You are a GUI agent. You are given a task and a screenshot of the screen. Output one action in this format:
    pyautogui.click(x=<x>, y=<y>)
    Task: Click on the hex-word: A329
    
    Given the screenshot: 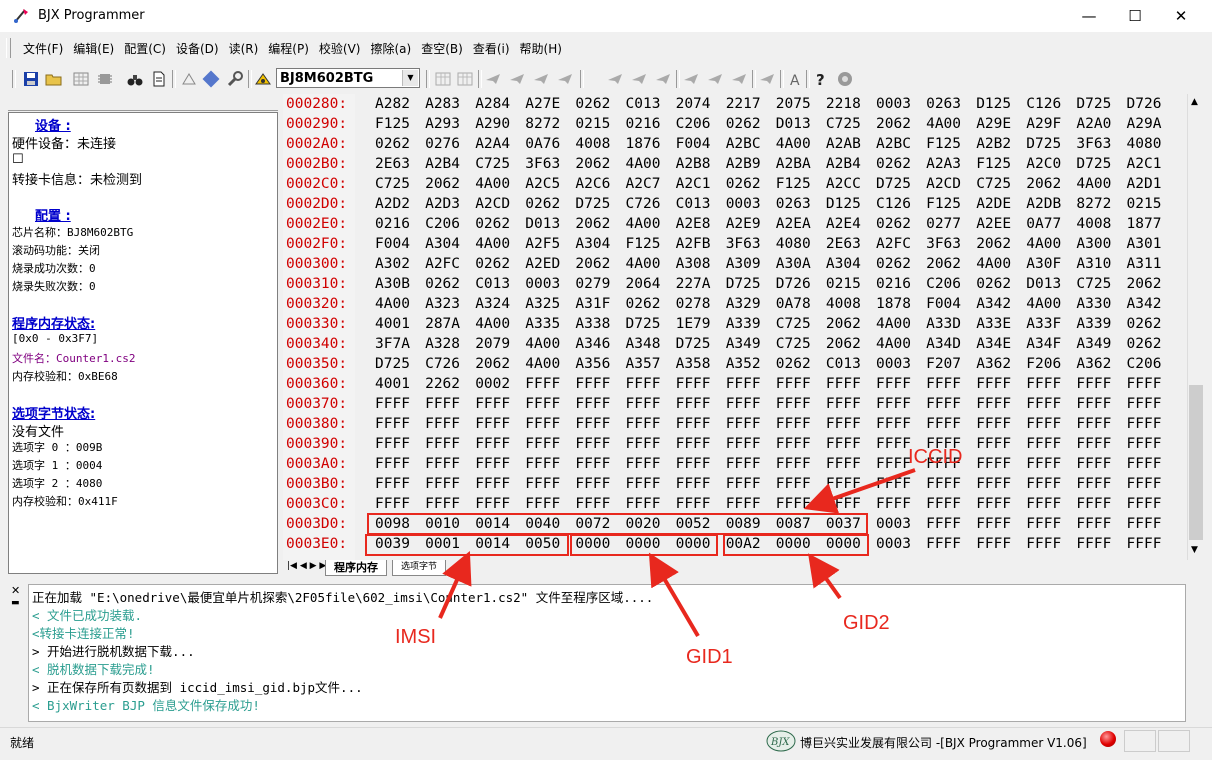 What is the action you would take?
    pyautogui.click(x=743, y=304)
    